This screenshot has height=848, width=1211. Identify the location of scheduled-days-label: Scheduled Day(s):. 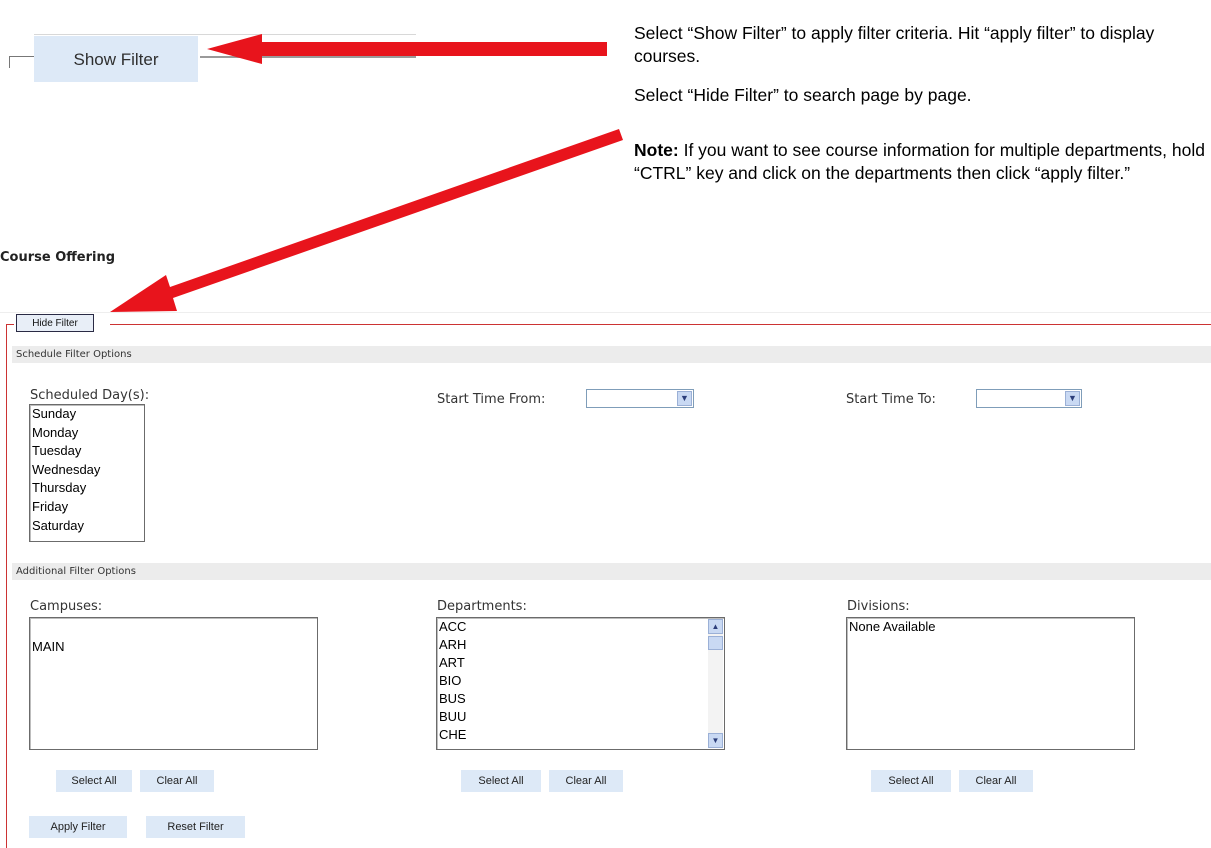
(90, 395).